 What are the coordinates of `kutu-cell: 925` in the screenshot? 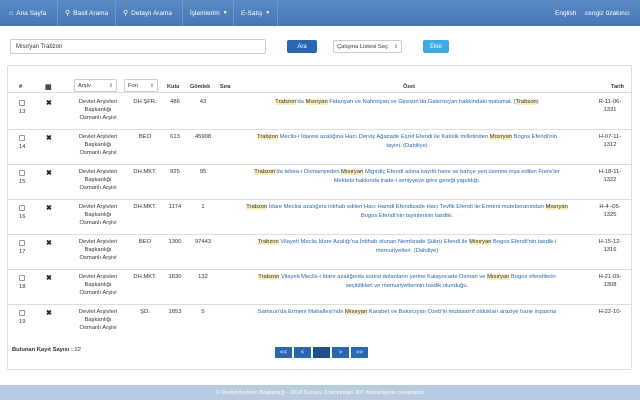 It's located at (175, 172).